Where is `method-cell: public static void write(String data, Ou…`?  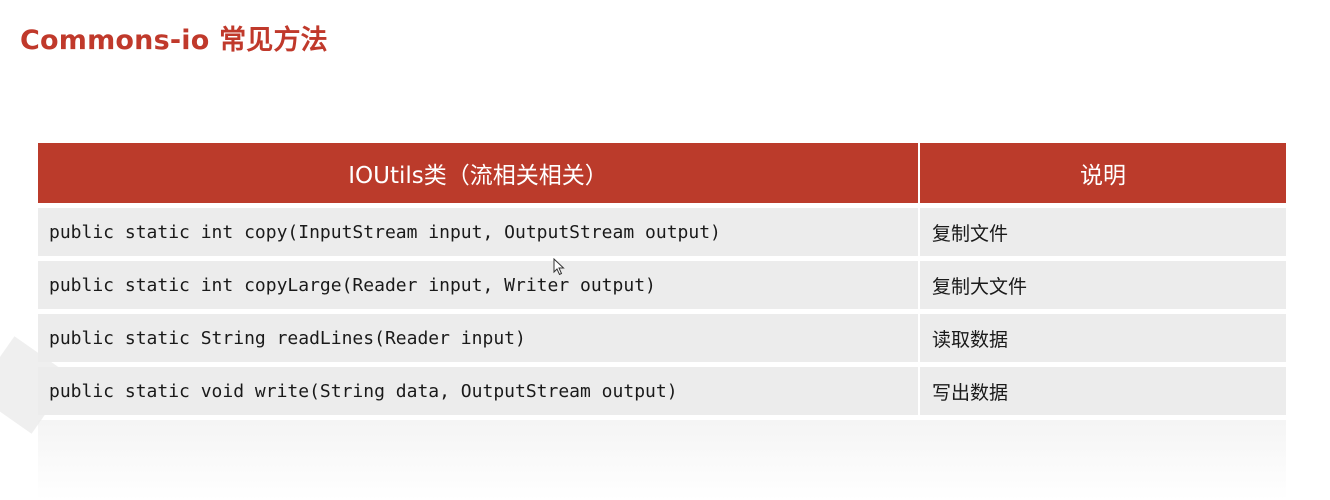 method-cell: public static void write(String data, Ou… is located at coordinates (478, 391).